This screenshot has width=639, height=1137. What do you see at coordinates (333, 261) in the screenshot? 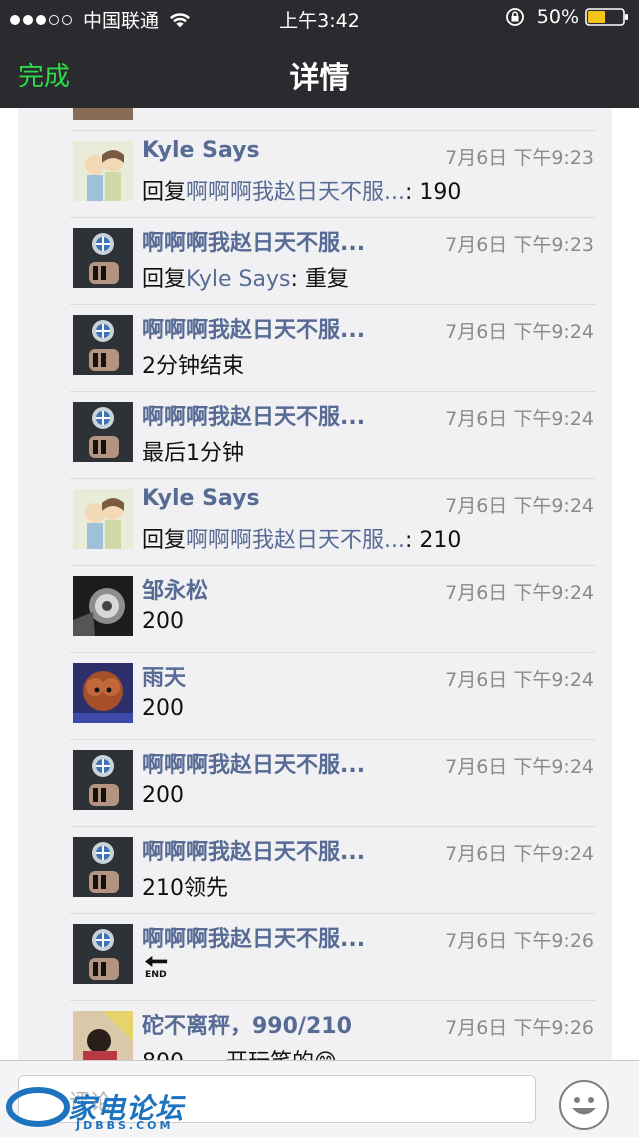
I see `list-item: 啊啊啊我赵日天不服... 7月6日 下午9:23 回复Kyle Says: 重复` at bounding box center [333, 261].